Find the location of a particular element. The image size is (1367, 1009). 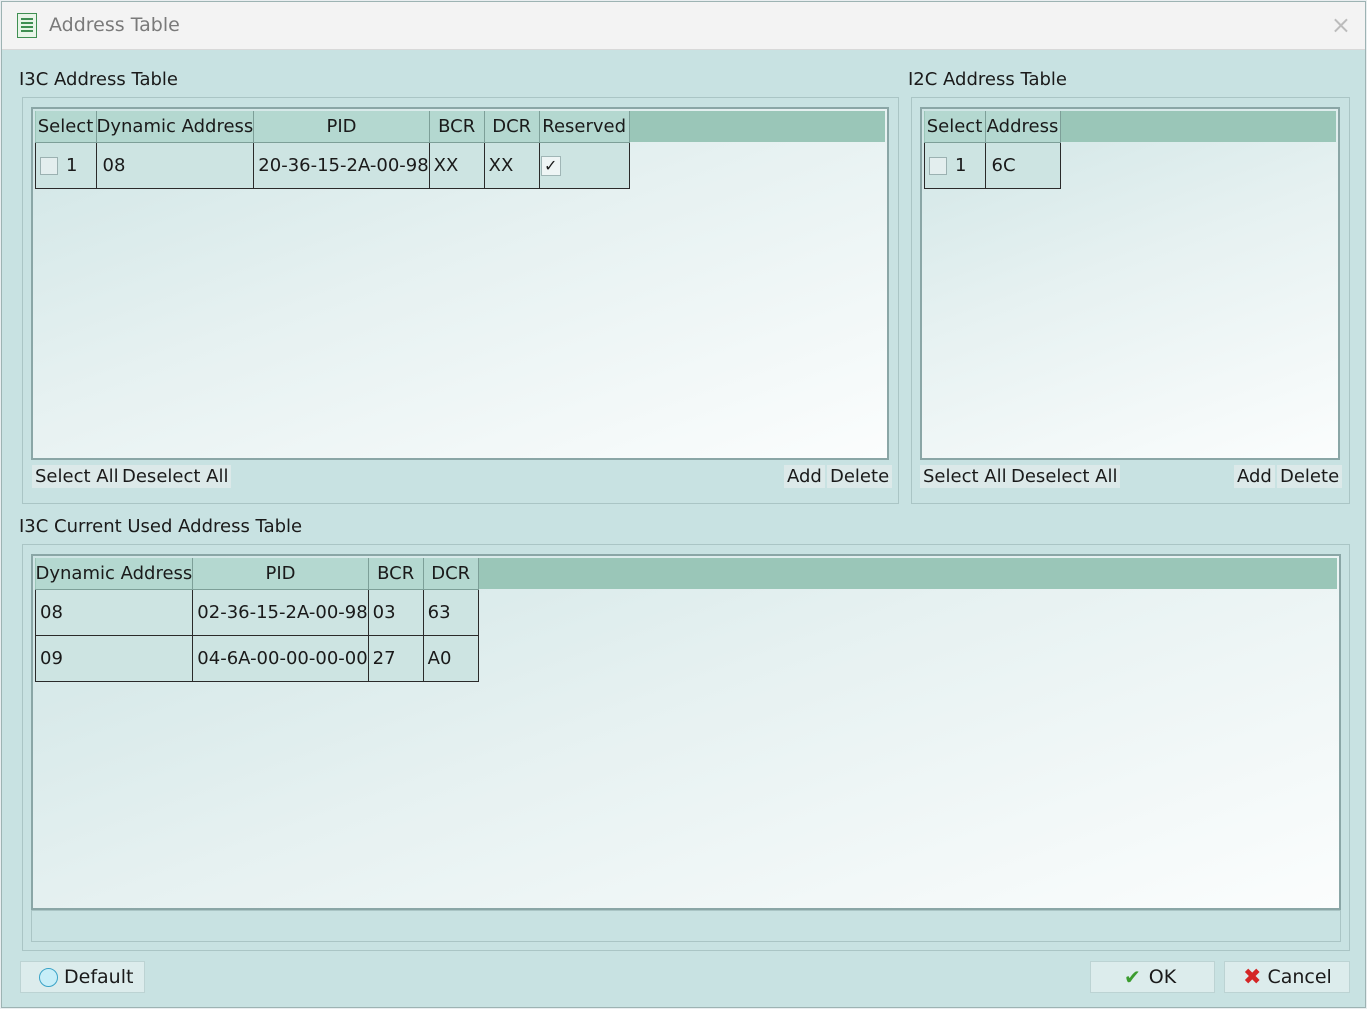

bcr-cell: 03 is located at coordinates (395, 612).